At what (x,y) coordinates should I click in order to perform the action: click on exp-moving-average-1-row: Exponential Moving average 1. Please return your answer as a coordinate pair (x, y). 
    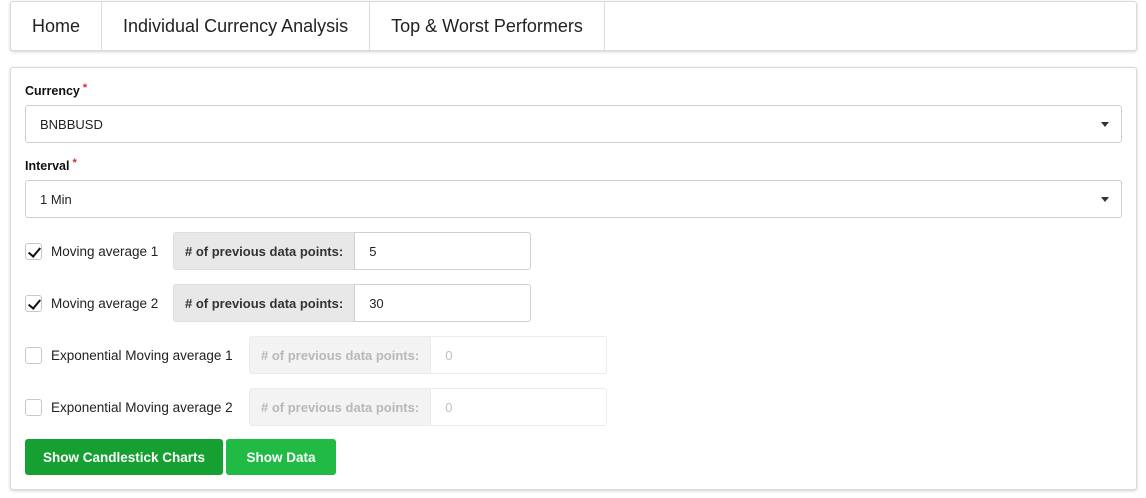
    Looking at the image, I should click on (129, 355).